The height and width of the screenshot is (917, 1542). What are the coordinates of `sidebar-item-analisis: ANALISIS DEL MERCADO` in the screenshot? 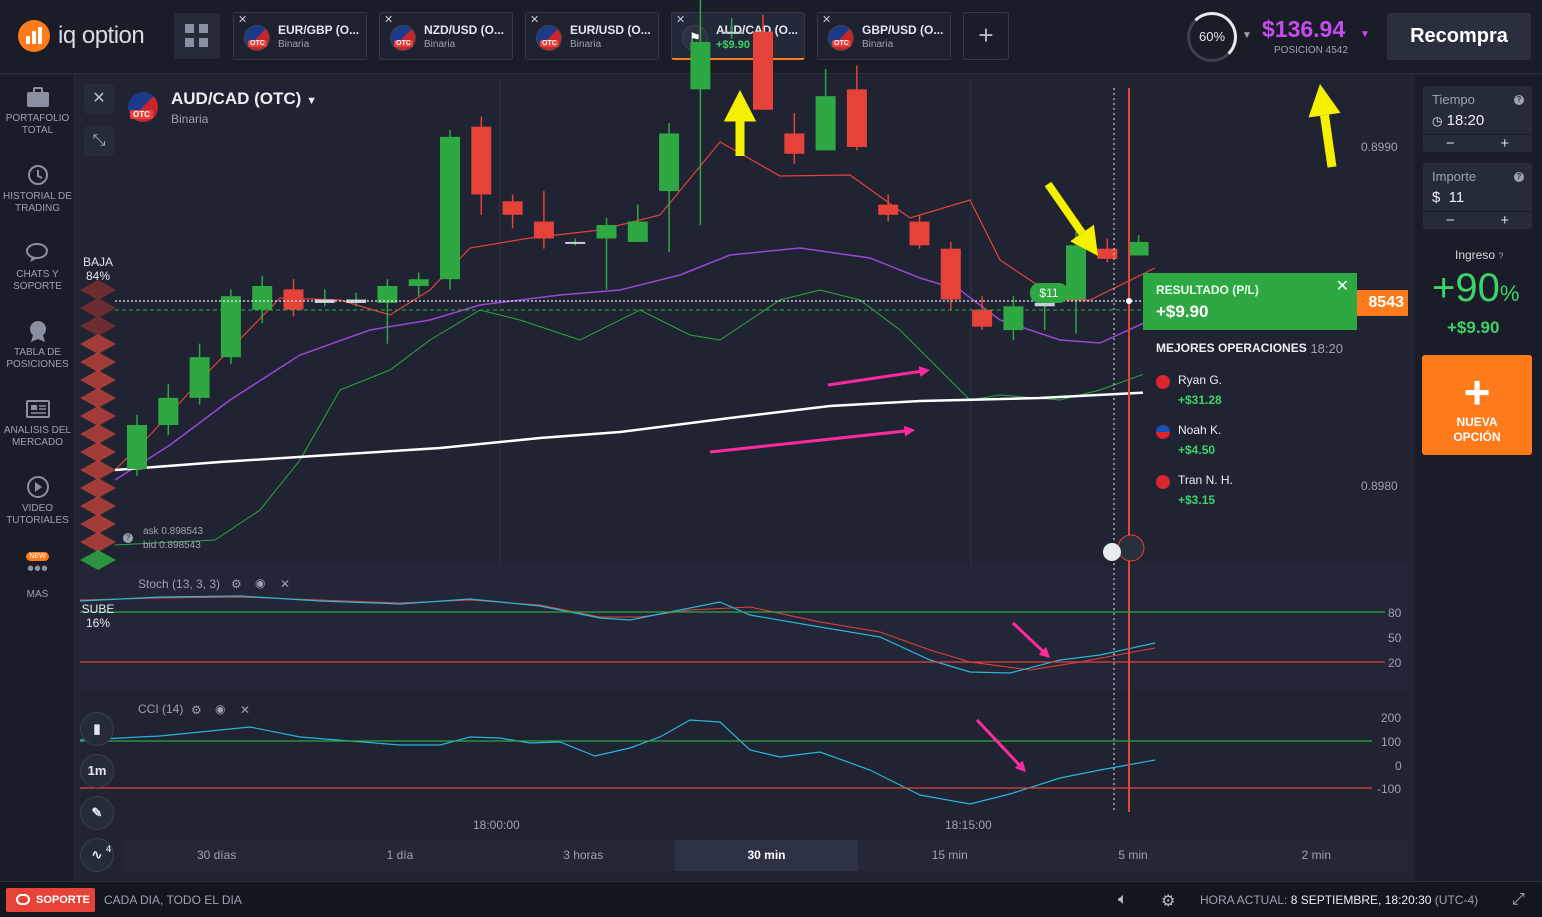 It's located at (37, 423).